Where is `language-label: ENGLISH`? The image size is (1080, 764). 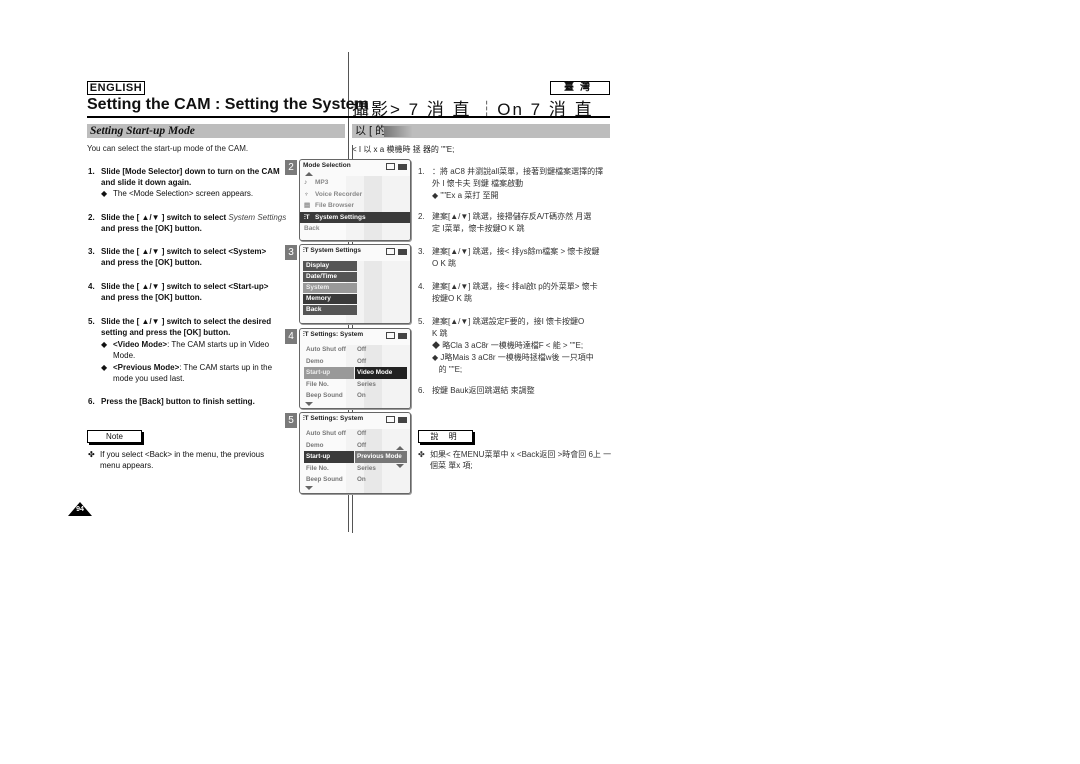 language-label: ENGLISH is located at coordinates (116, 88).